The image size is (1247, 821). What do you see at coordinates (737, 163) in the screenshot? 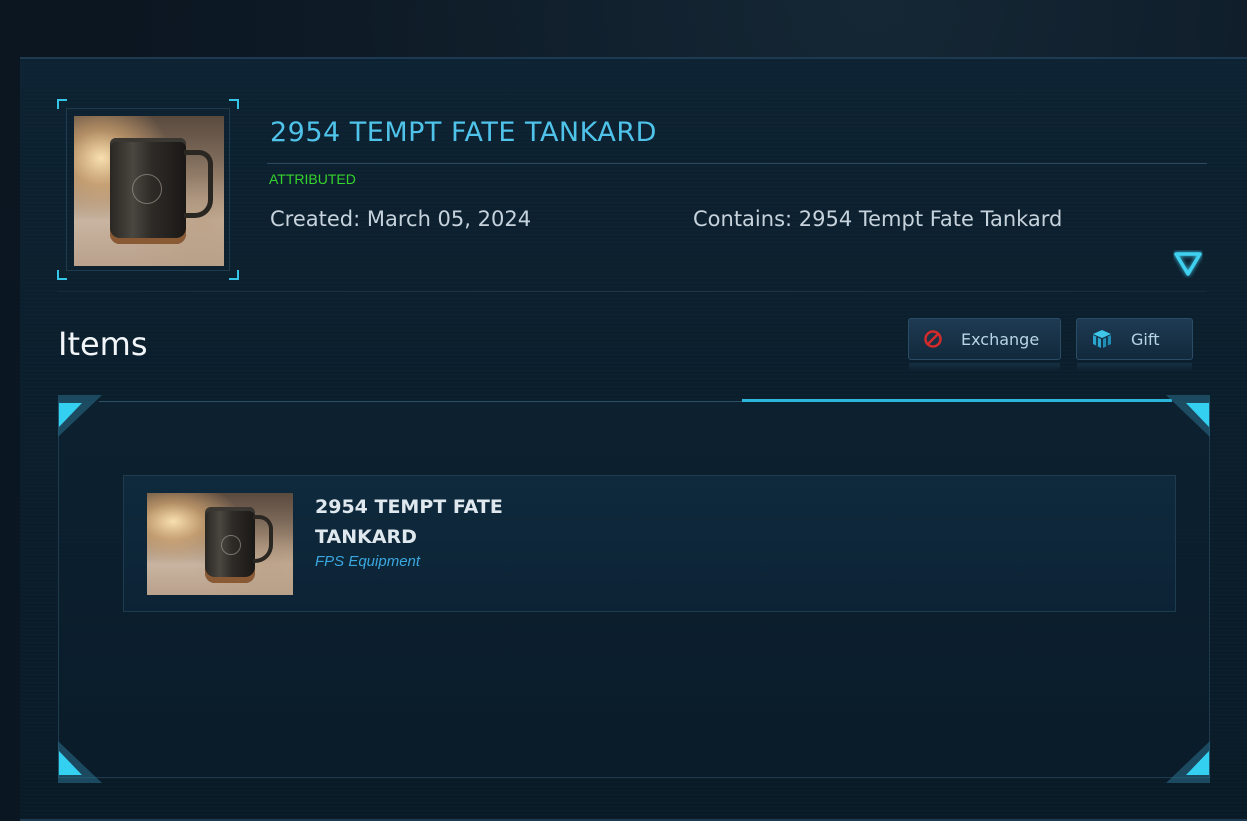
I see `title-divider` at bounding box center [737, 163].